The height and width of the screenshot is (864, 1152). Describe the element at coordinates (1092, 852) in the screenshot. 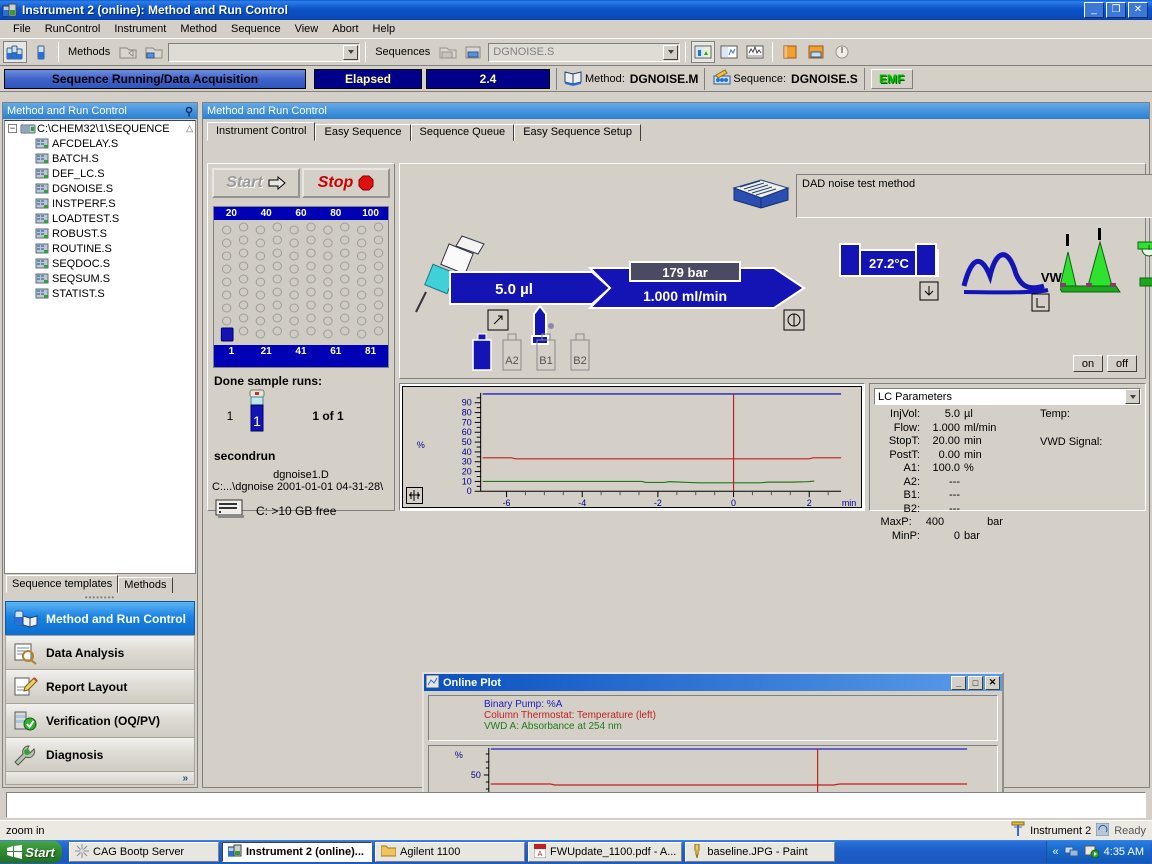

I see `tray-media-icon` at that location.